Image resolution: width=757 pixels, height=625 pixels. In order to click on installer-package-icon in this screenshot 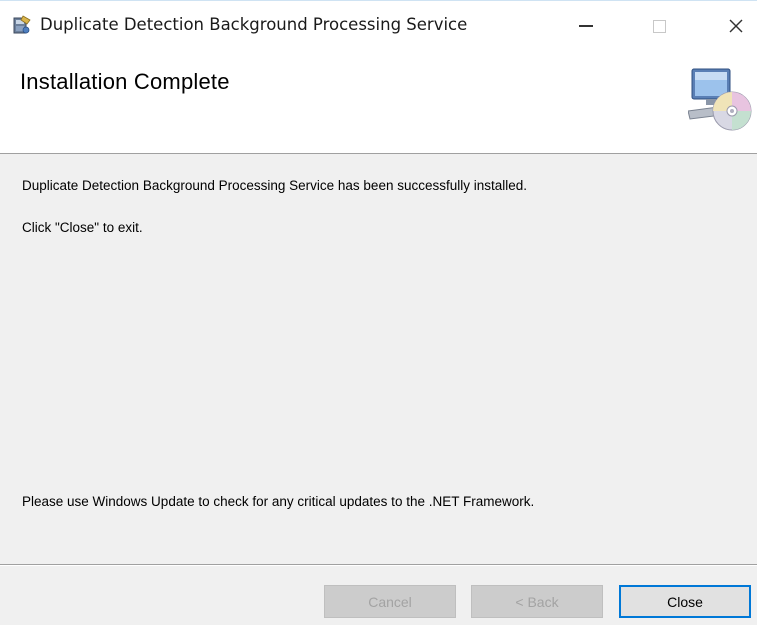, I will do `click(21, 25)`.